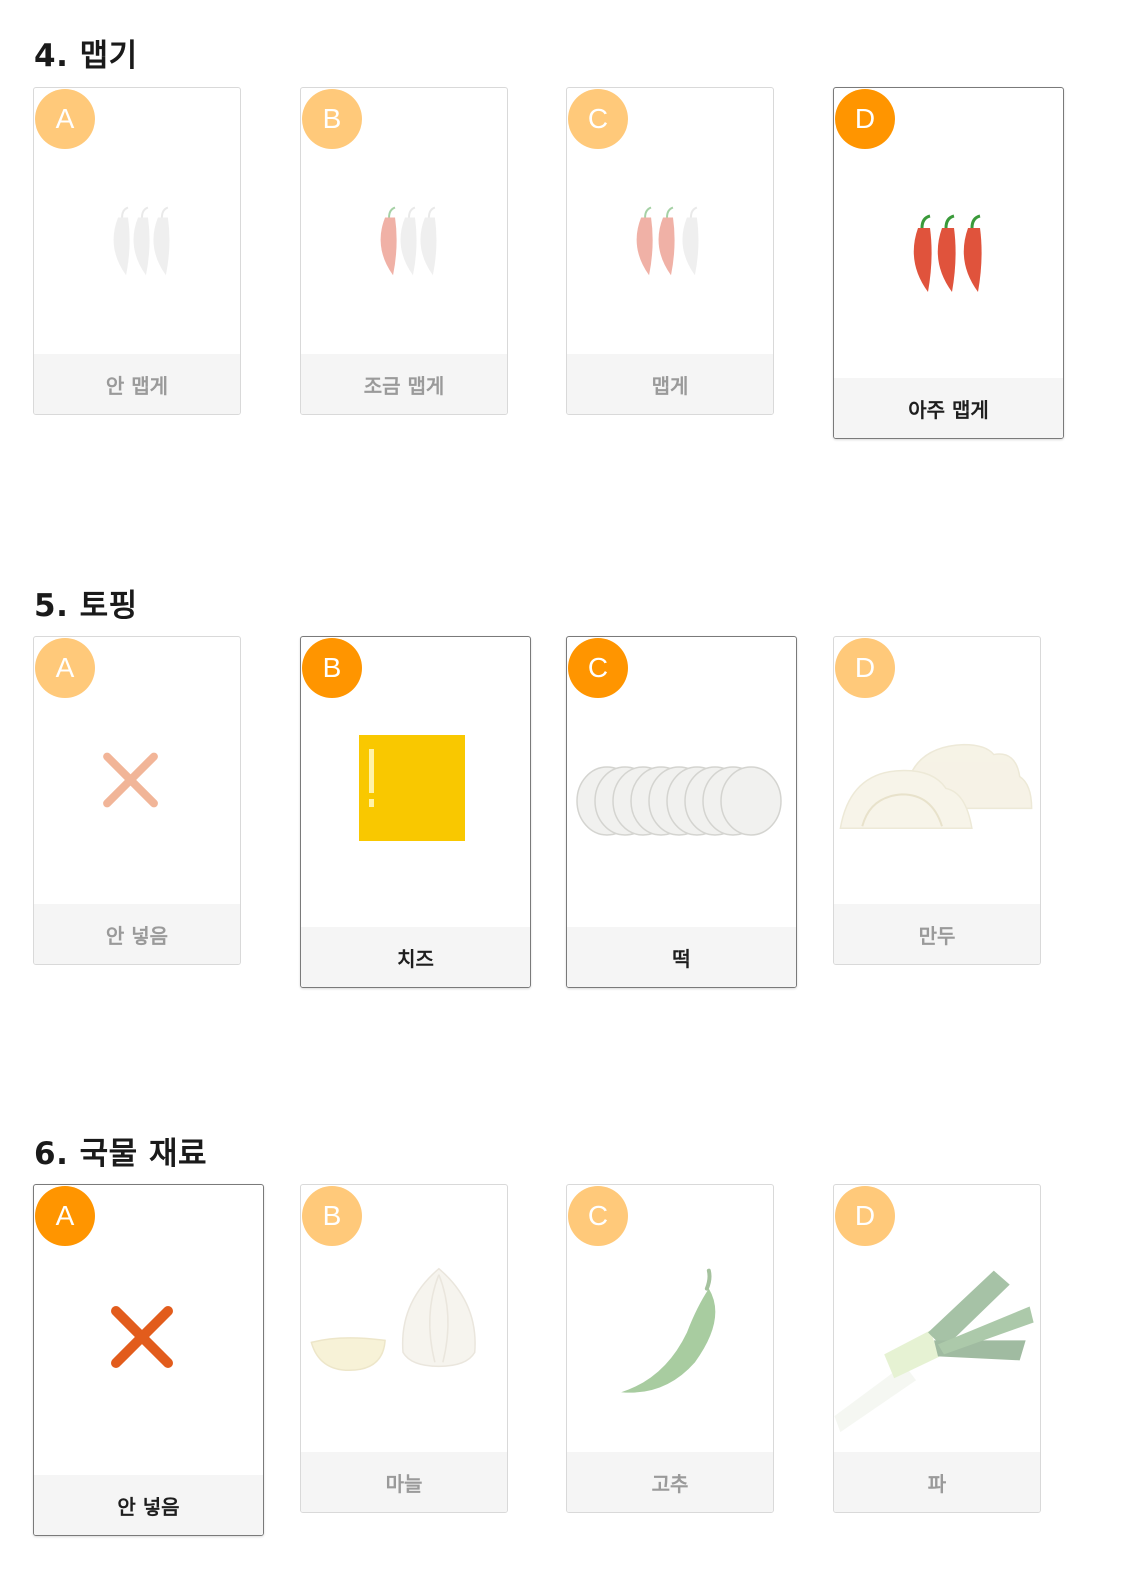 The height and width of the screenshot is (1578, 1131). What do you see at coordinates (121, 1154) in the screenshot?
I see `section-title-broth-ingredients: 6. 국물 재료` at bounding box center [121, 1154].